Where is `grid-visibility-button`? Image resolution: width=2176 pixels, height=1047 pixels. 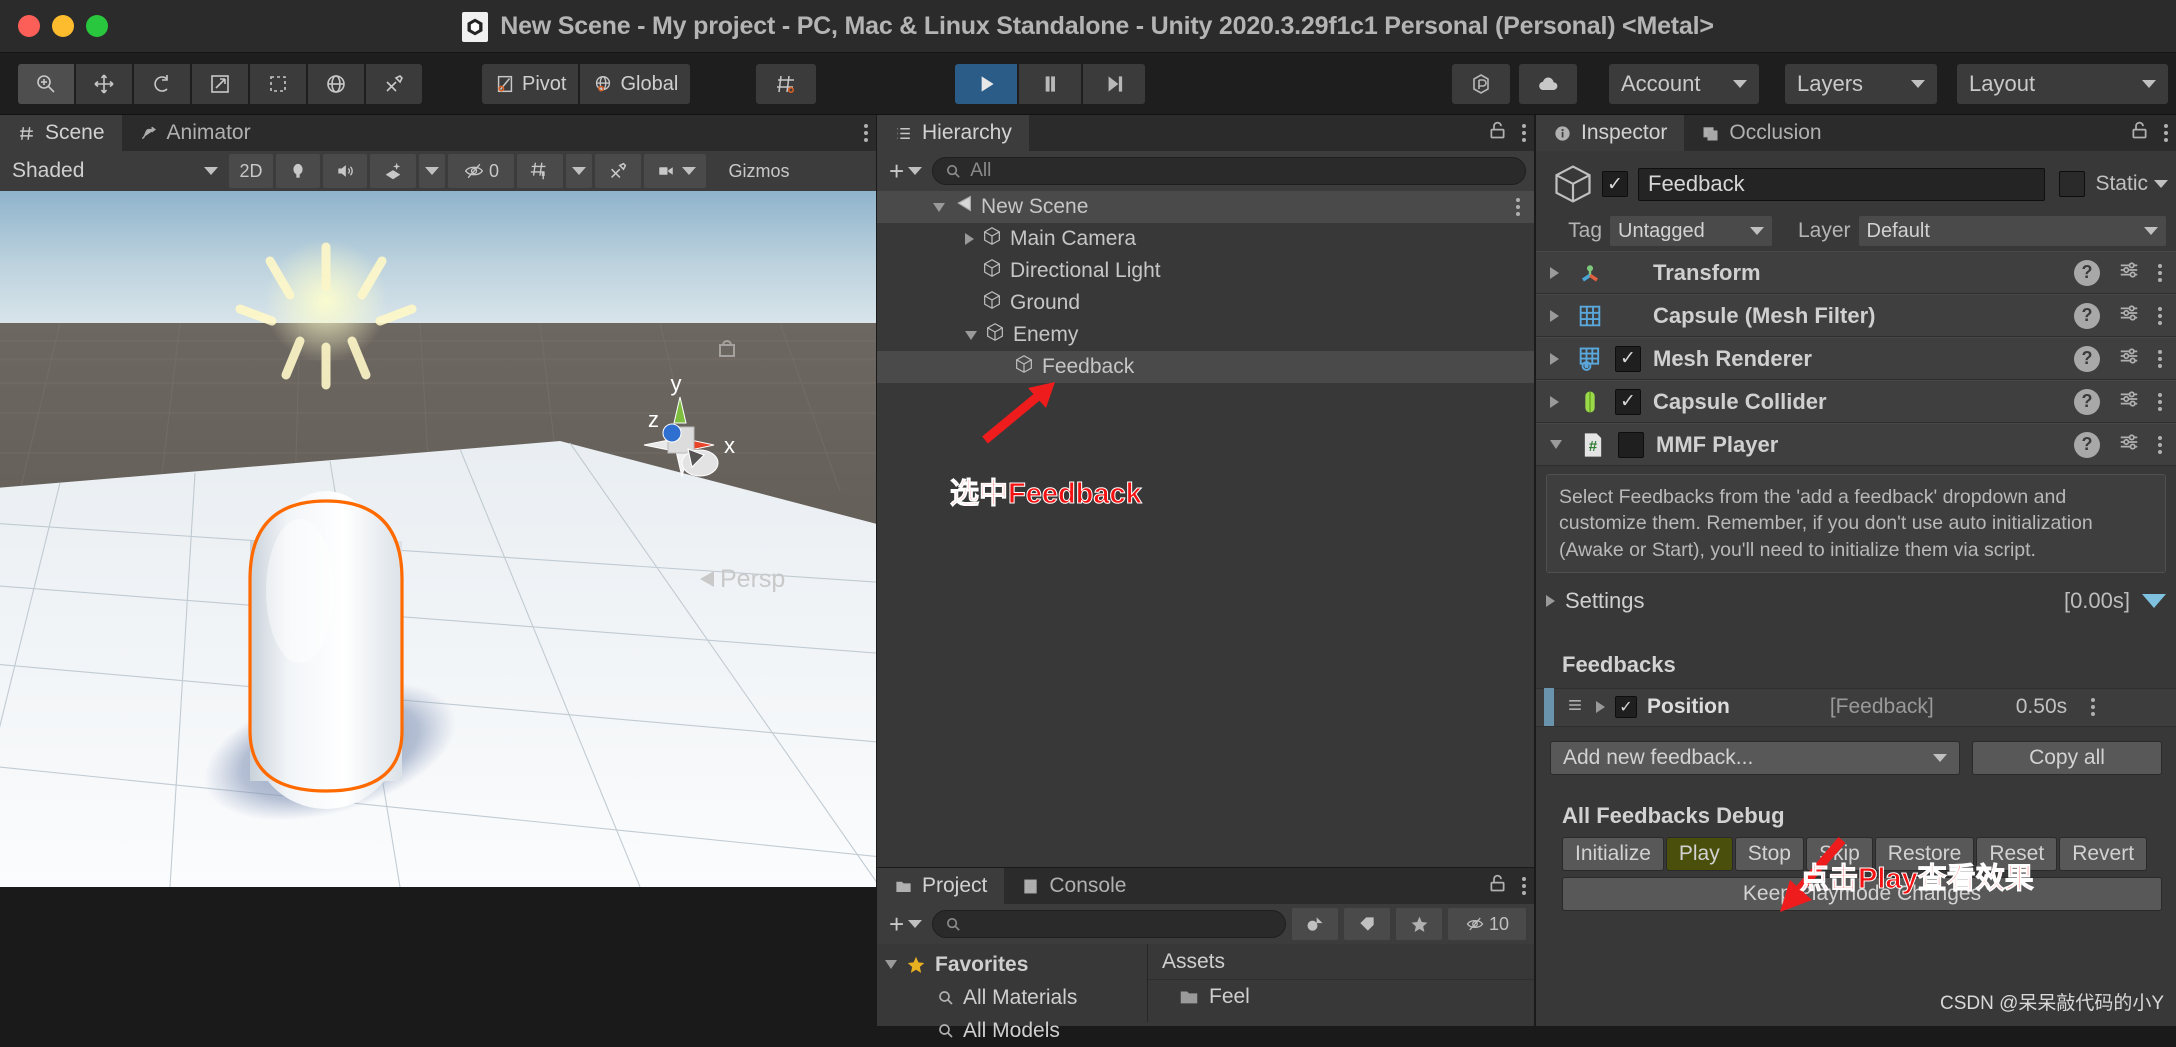 grid-visibility-button is located at coordinates (540, 171).